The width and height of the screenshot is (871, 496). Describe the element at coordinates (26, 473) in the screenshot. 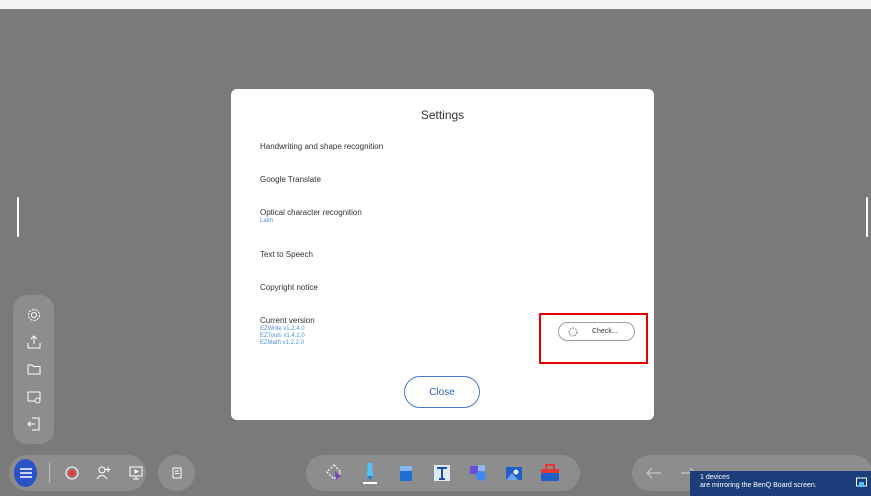

I see `menu-icon` at that location.